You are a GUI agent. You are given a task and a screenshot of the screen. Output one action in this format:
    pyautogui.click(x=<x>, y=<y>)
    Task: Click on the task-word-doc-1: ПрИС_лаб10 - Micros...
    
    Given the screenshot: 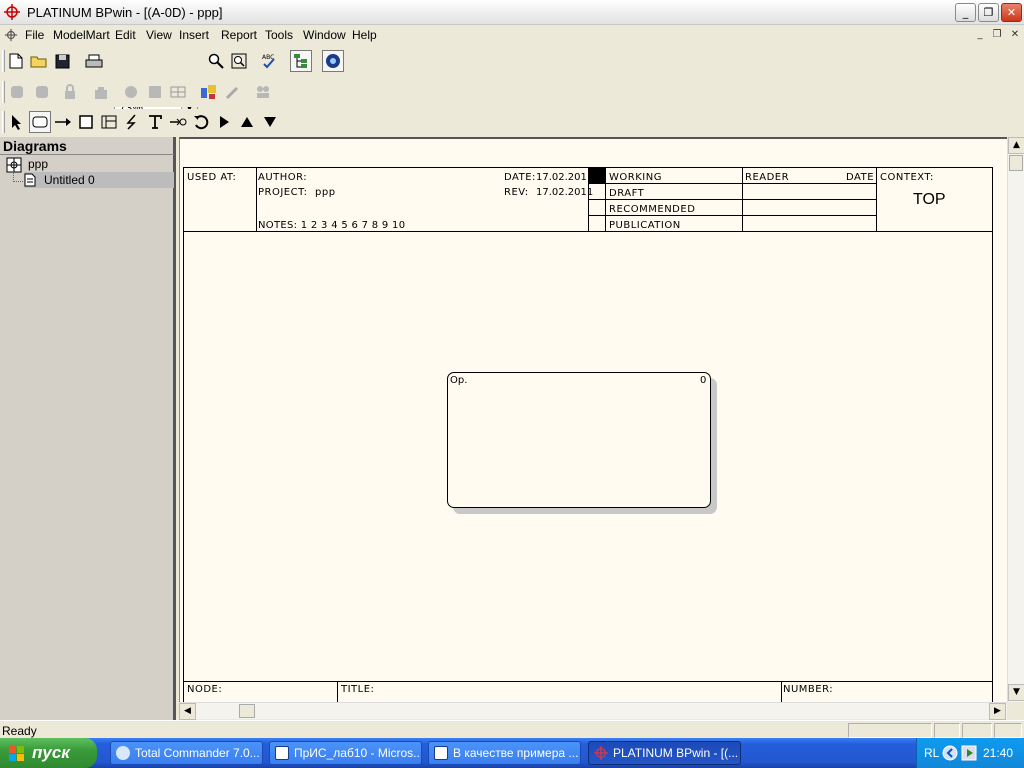 What is the action you would take?
    pyautogui.click(x=345, y=753)
    